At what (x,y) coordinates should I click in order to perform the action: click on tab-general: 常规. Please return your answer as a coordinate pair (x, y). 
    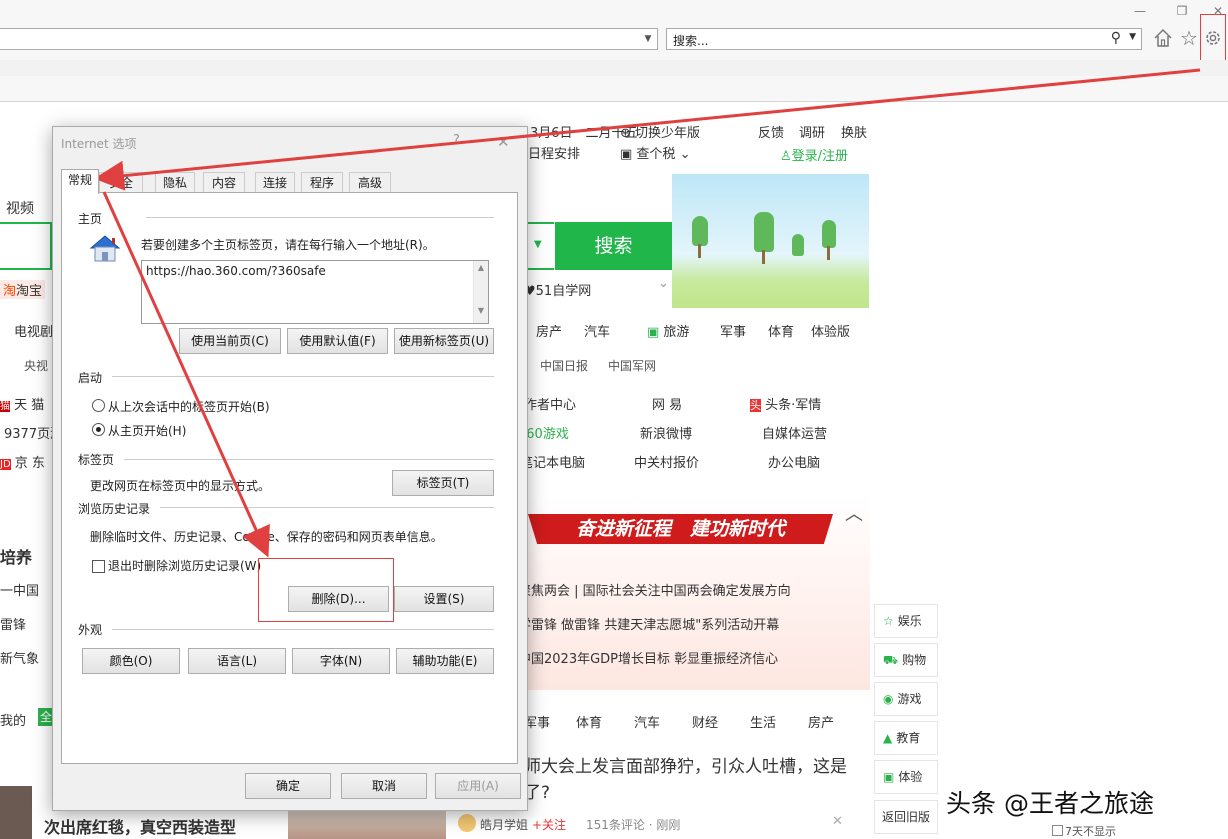
    Looking at the image, I should click on (80, 181).